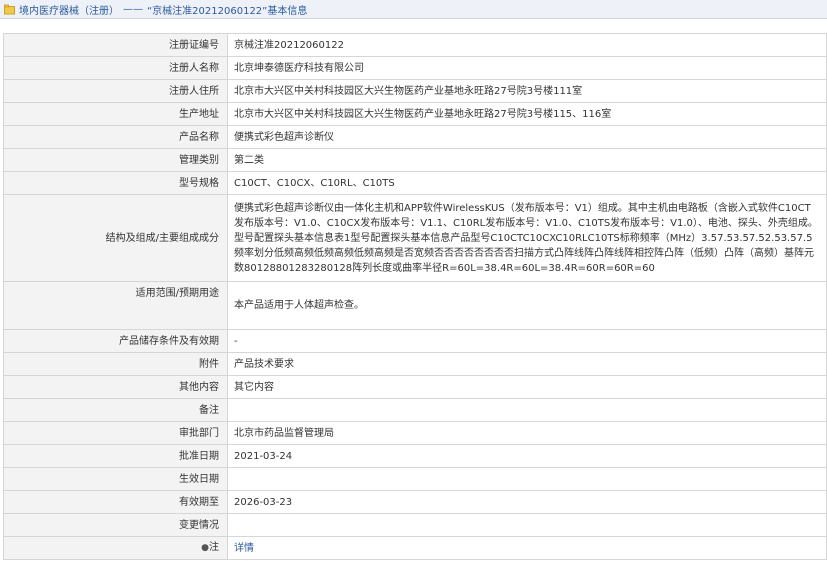 The height and width of the screenshot is (580, 827). Describe the element at coordinates (115, 410) in the screenshot. I see `row-label: 备注` at that location.